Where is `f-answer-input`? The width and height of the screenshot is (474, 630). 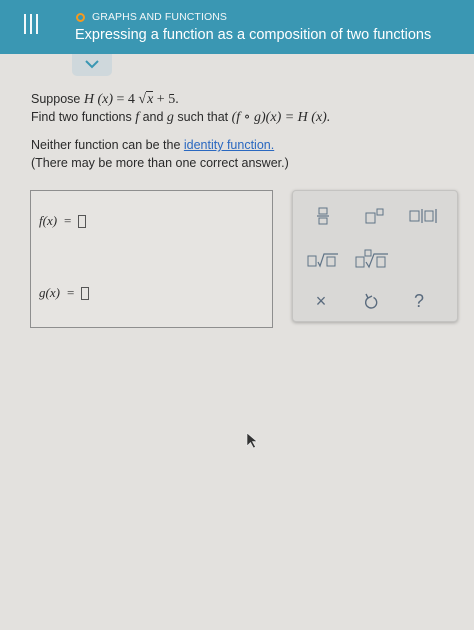
f-answer-input is located at coordinates (82, 221).